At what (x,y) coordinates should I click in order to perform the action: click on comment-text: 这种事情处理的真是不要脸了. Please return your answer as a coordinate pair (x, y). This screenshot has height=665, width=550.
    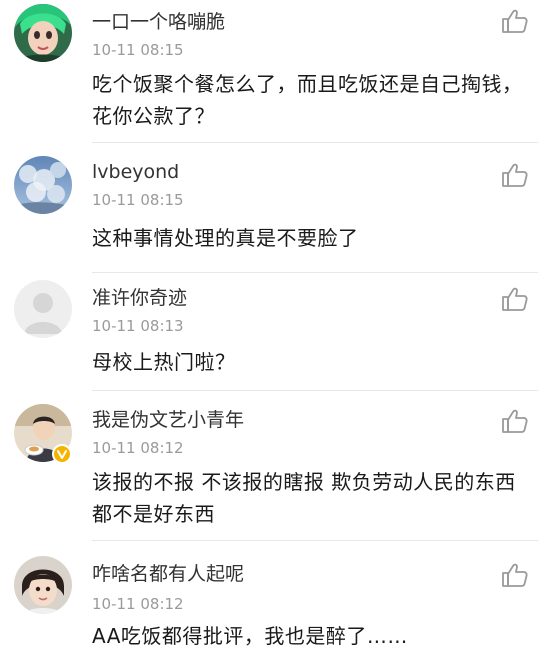
    Looking at the image, I should click on (225, 238).